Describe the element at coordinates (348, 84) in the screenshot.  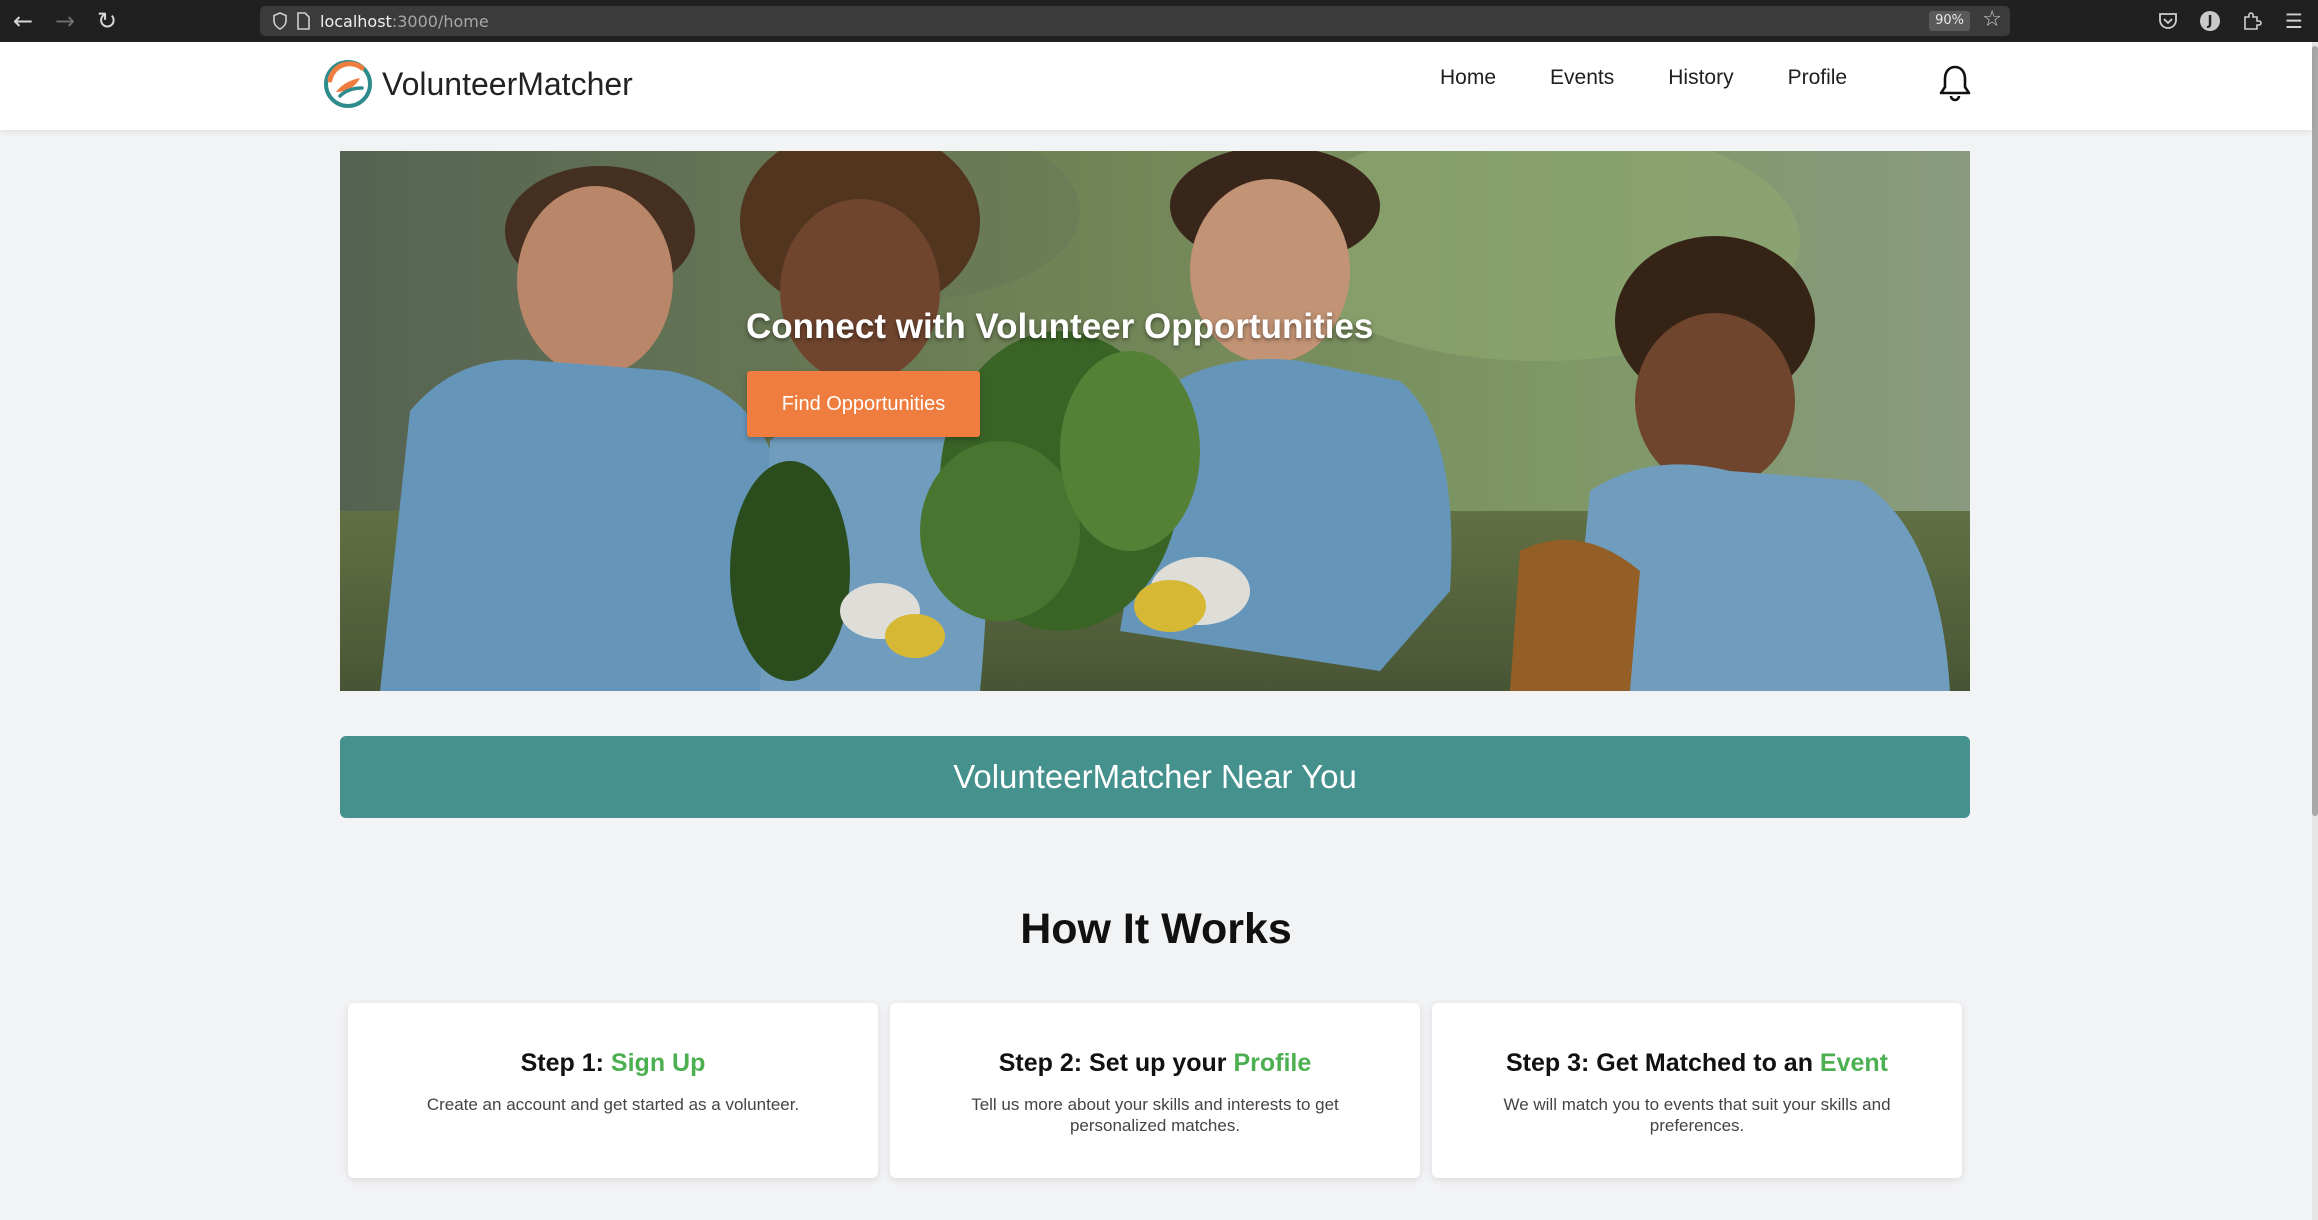
I see `logo-mark-icon` at that location.